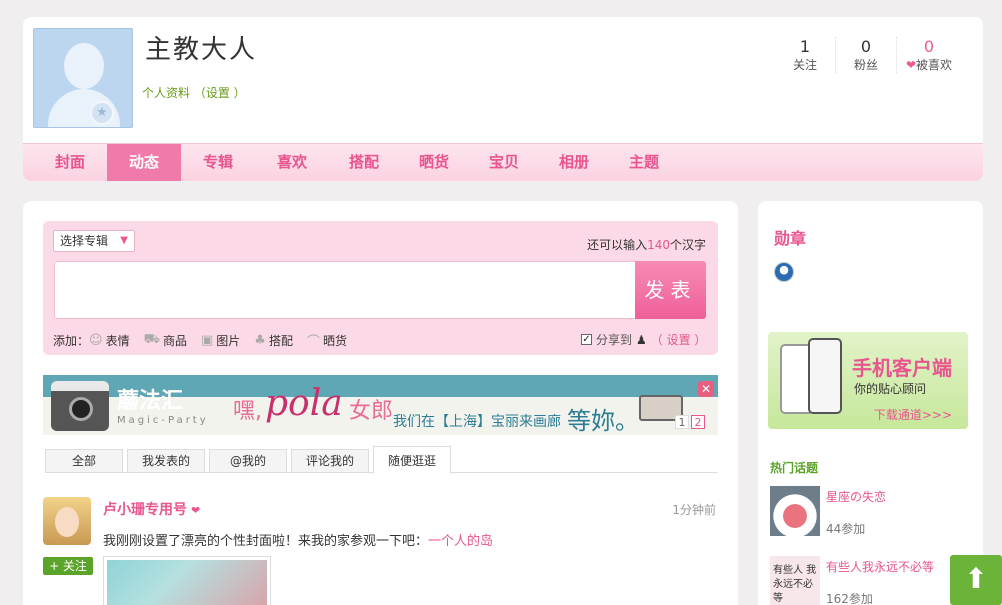 This screenshot has height=605, width=1002. What do you see at coordinates (477, 422) in the screenshot?
I see `banner-slogan: 我们在【上海】宝丽来画廊` at bounding box center [477, 422].